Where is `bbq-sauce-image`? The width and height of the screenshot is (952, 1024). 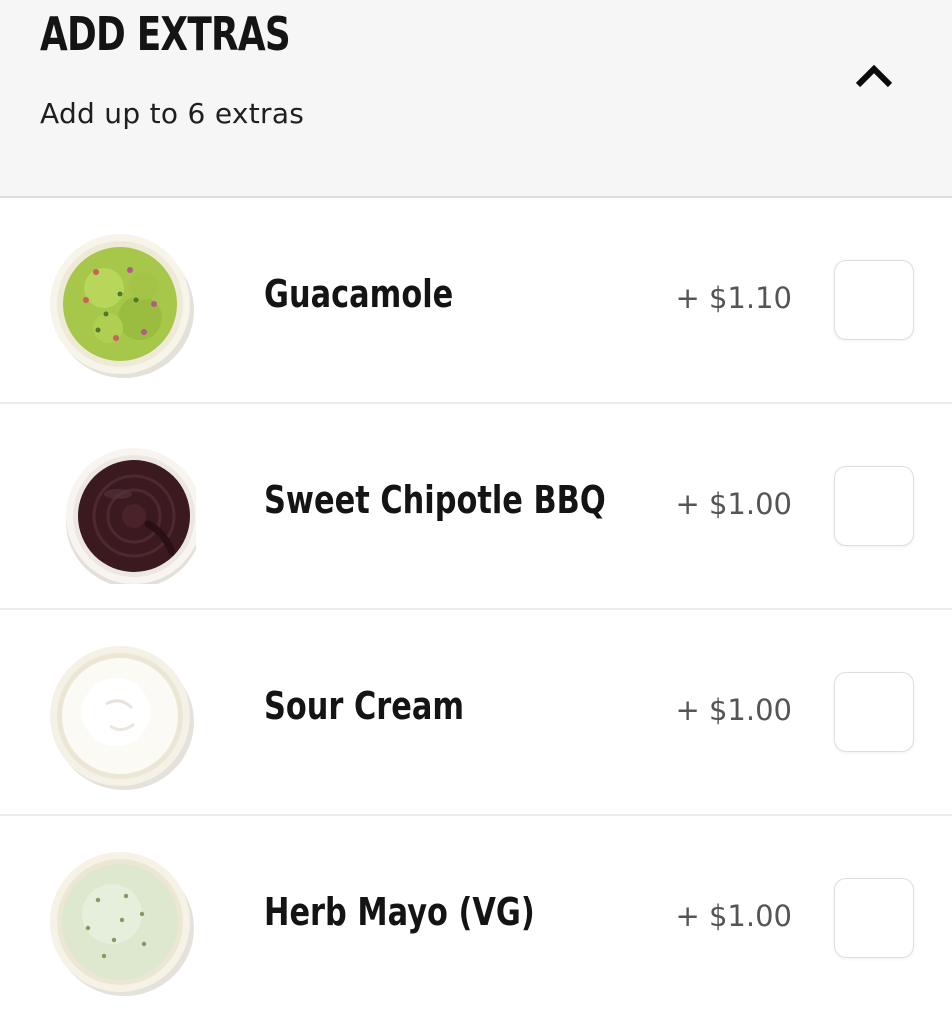 bbq-sauce-image is located at coordinates (131, 516).